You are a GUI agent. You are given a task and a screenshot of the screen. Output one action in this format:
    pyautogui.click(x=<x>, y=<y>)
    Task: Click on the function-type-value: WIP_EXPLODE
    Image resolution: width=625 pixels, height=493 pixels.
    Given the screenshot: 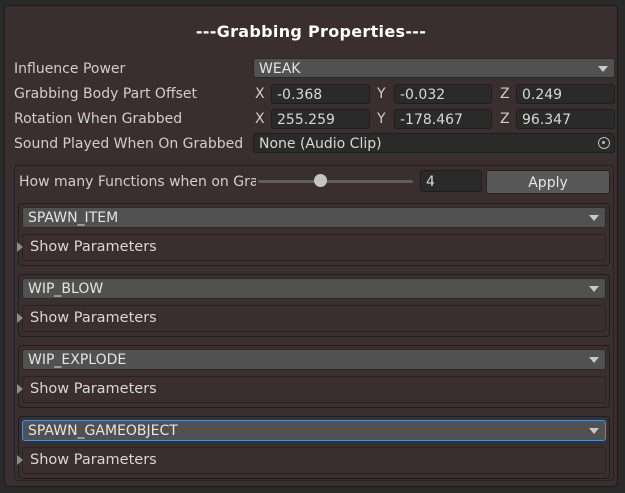 What is the action you would take?
    pyautogui.click(x=77, y=360)
    